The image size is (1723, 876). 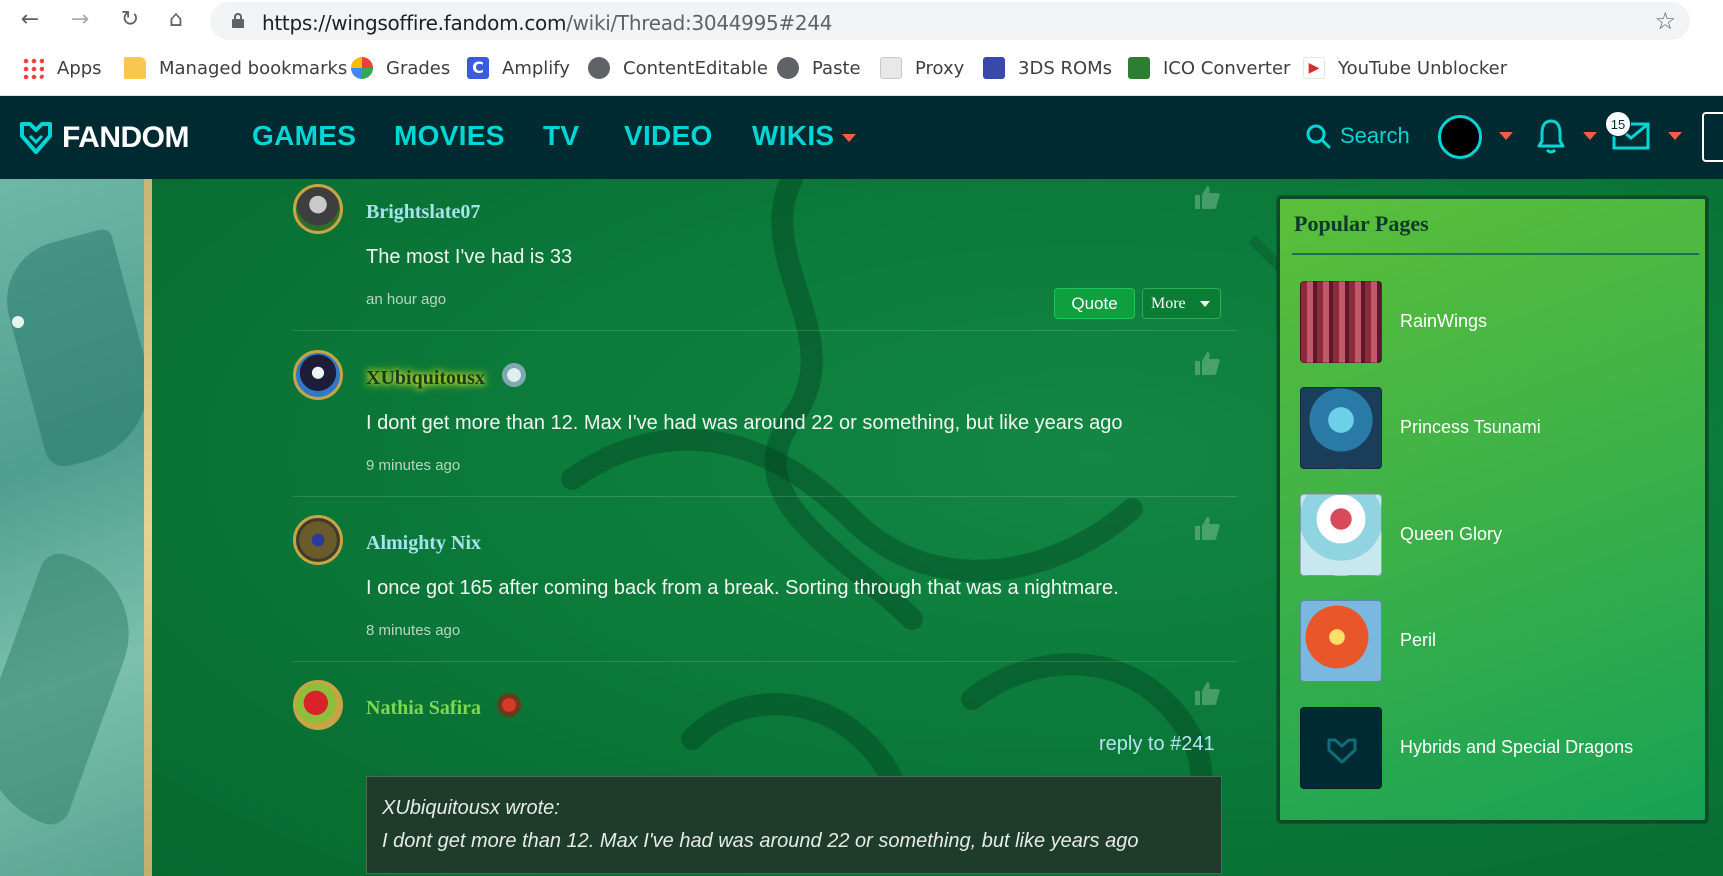 What do you see at coordinates (1065, 68) in the screenshot?
I see `bookmark-label: 3DS ROMs` at bounding box center [1065, 68].